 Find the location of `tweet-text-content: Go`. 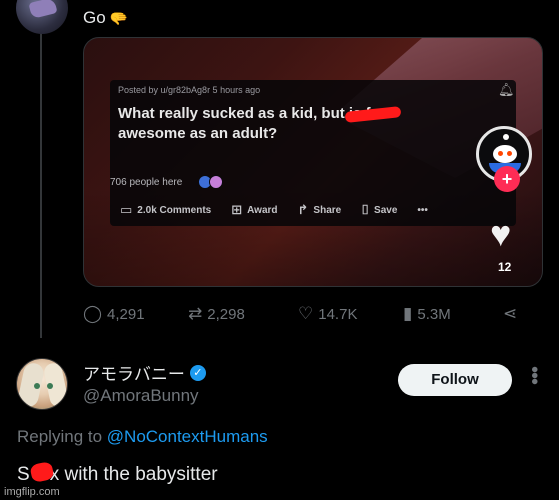

tweet-text-content: Go is located at coordinates (94, 17).